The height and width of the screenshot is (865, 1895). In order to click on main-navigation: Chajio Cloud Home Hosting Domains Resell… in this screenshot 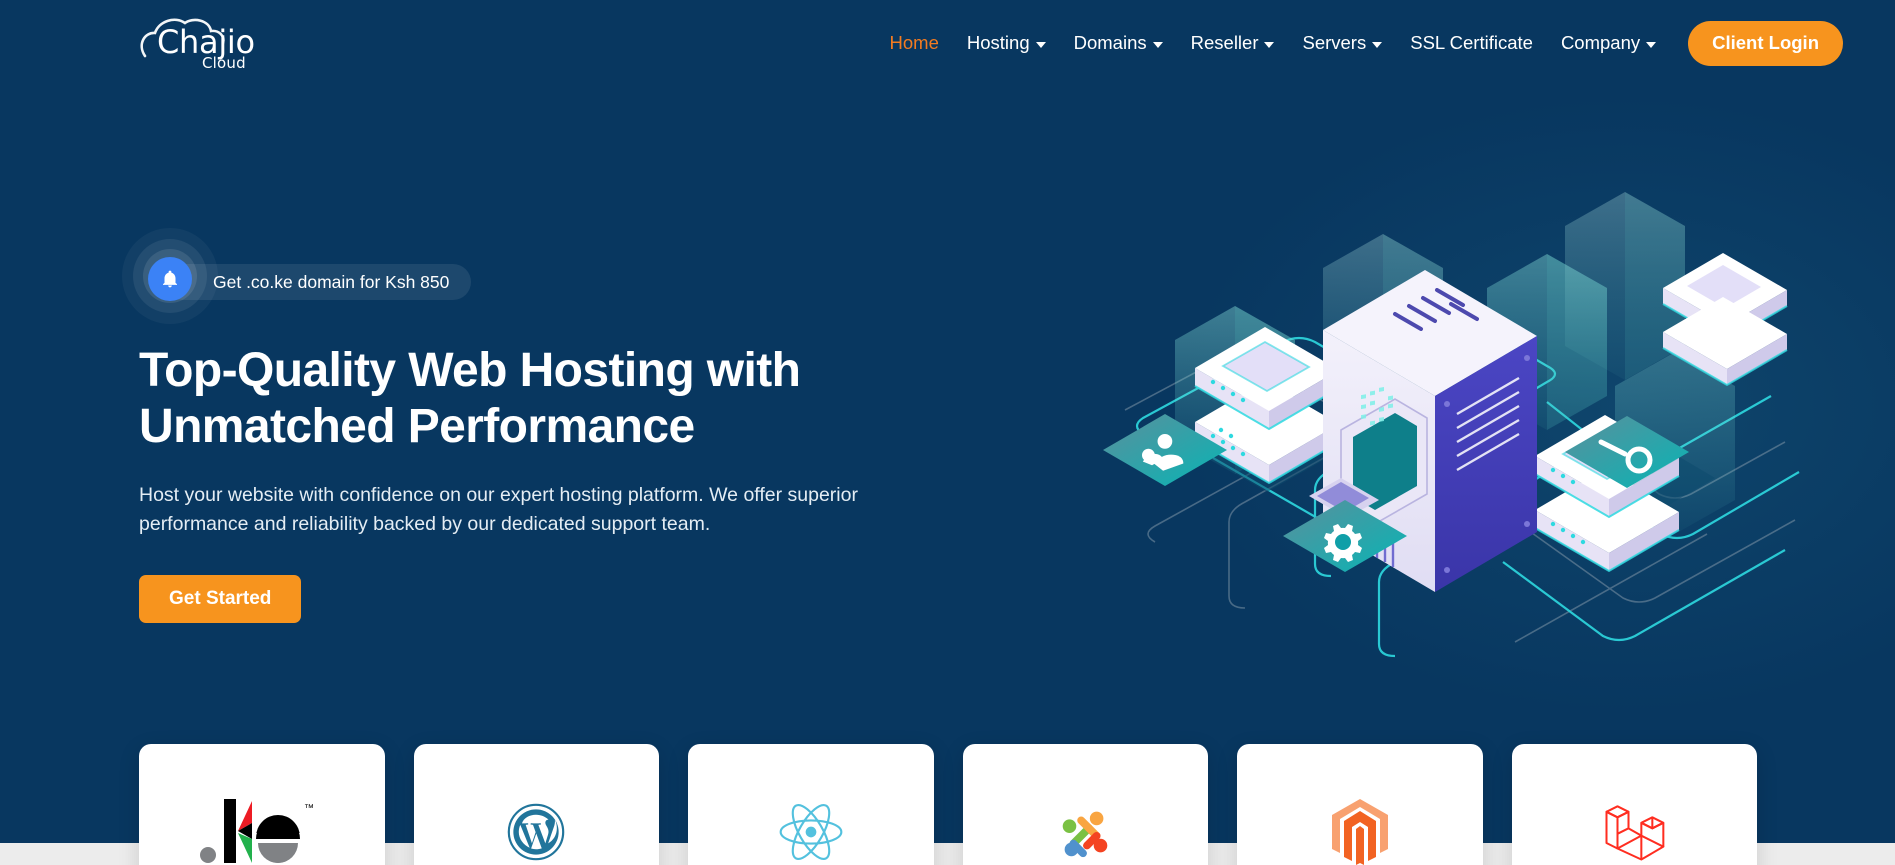, I will do `click(947, 43)`.